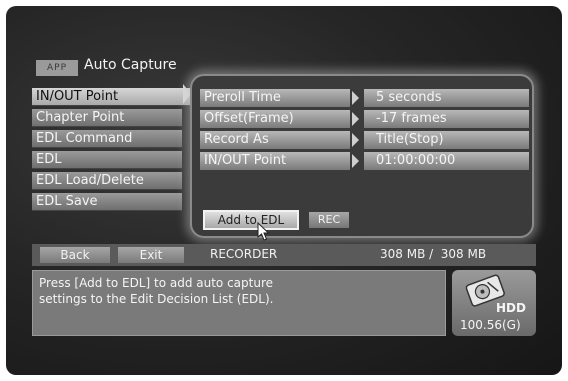  What do you see at coordinates (251, 220) in the screenshot?
I see `add-to-edl-button: Add to EDL` at bounding box center [251, 220].